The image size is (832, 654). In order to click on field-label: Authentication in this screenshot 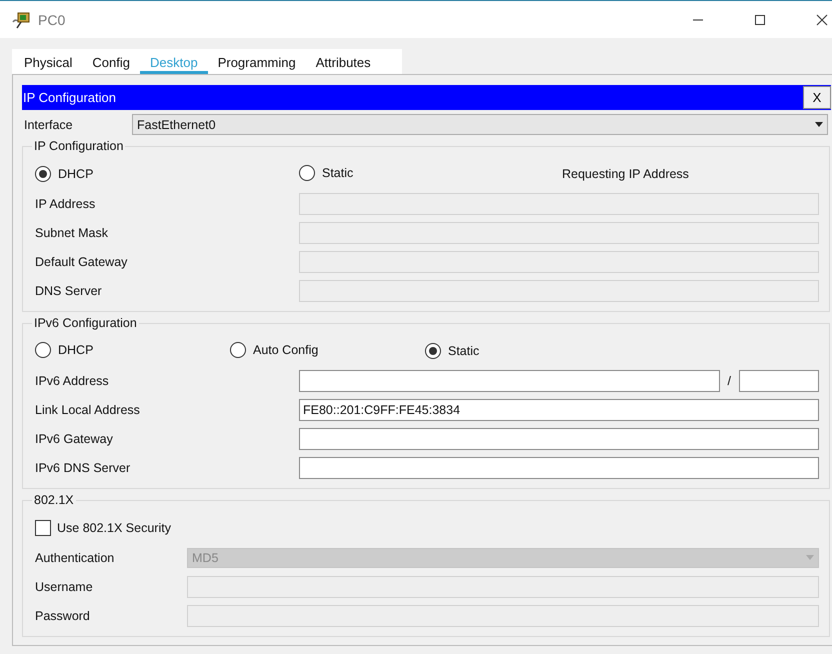, I will do `click(75, 557)`.